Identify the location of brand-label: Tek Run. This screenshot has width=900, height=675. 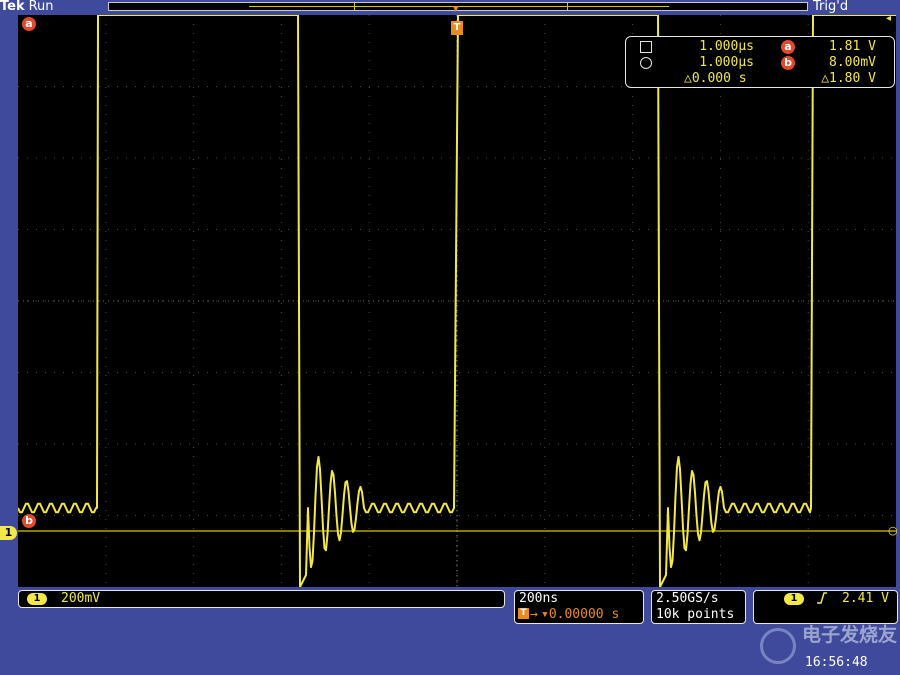
(27, 7).